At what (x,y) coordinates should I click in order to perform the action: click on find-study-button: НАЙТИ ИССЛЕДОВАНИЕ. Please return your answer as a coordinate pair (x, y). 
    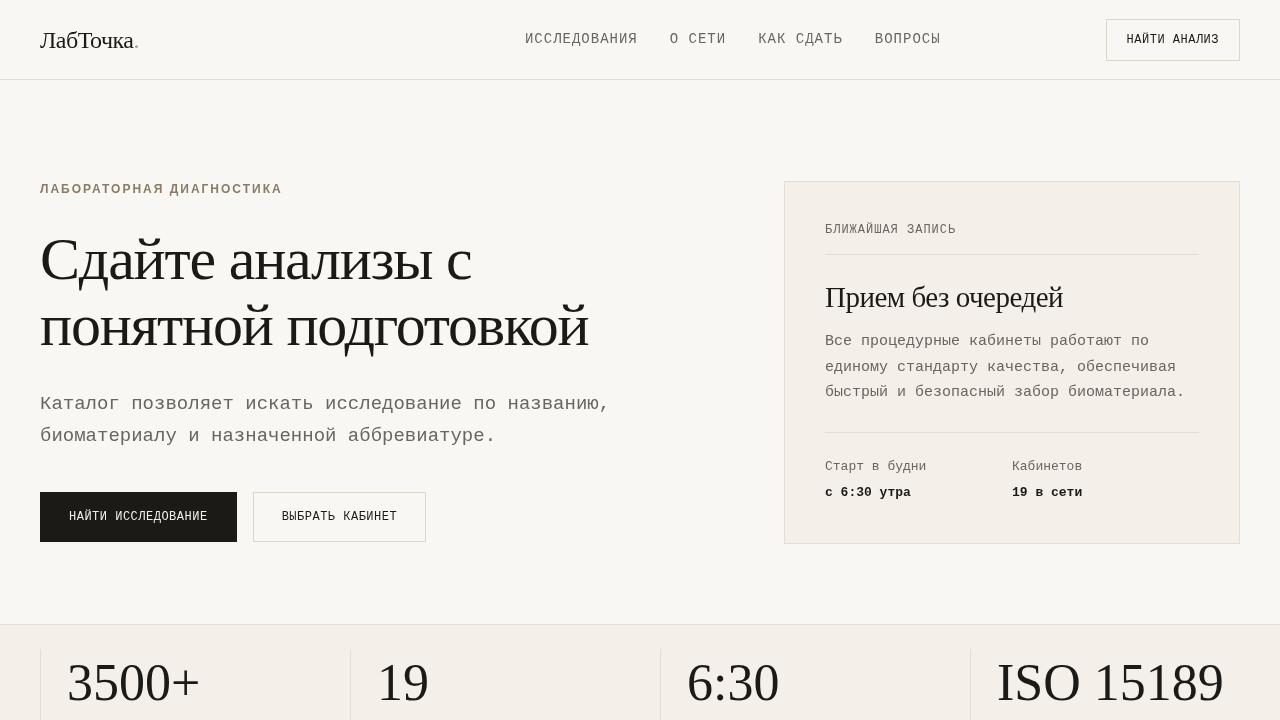
    Looking at the image, I should click on (138, 517).